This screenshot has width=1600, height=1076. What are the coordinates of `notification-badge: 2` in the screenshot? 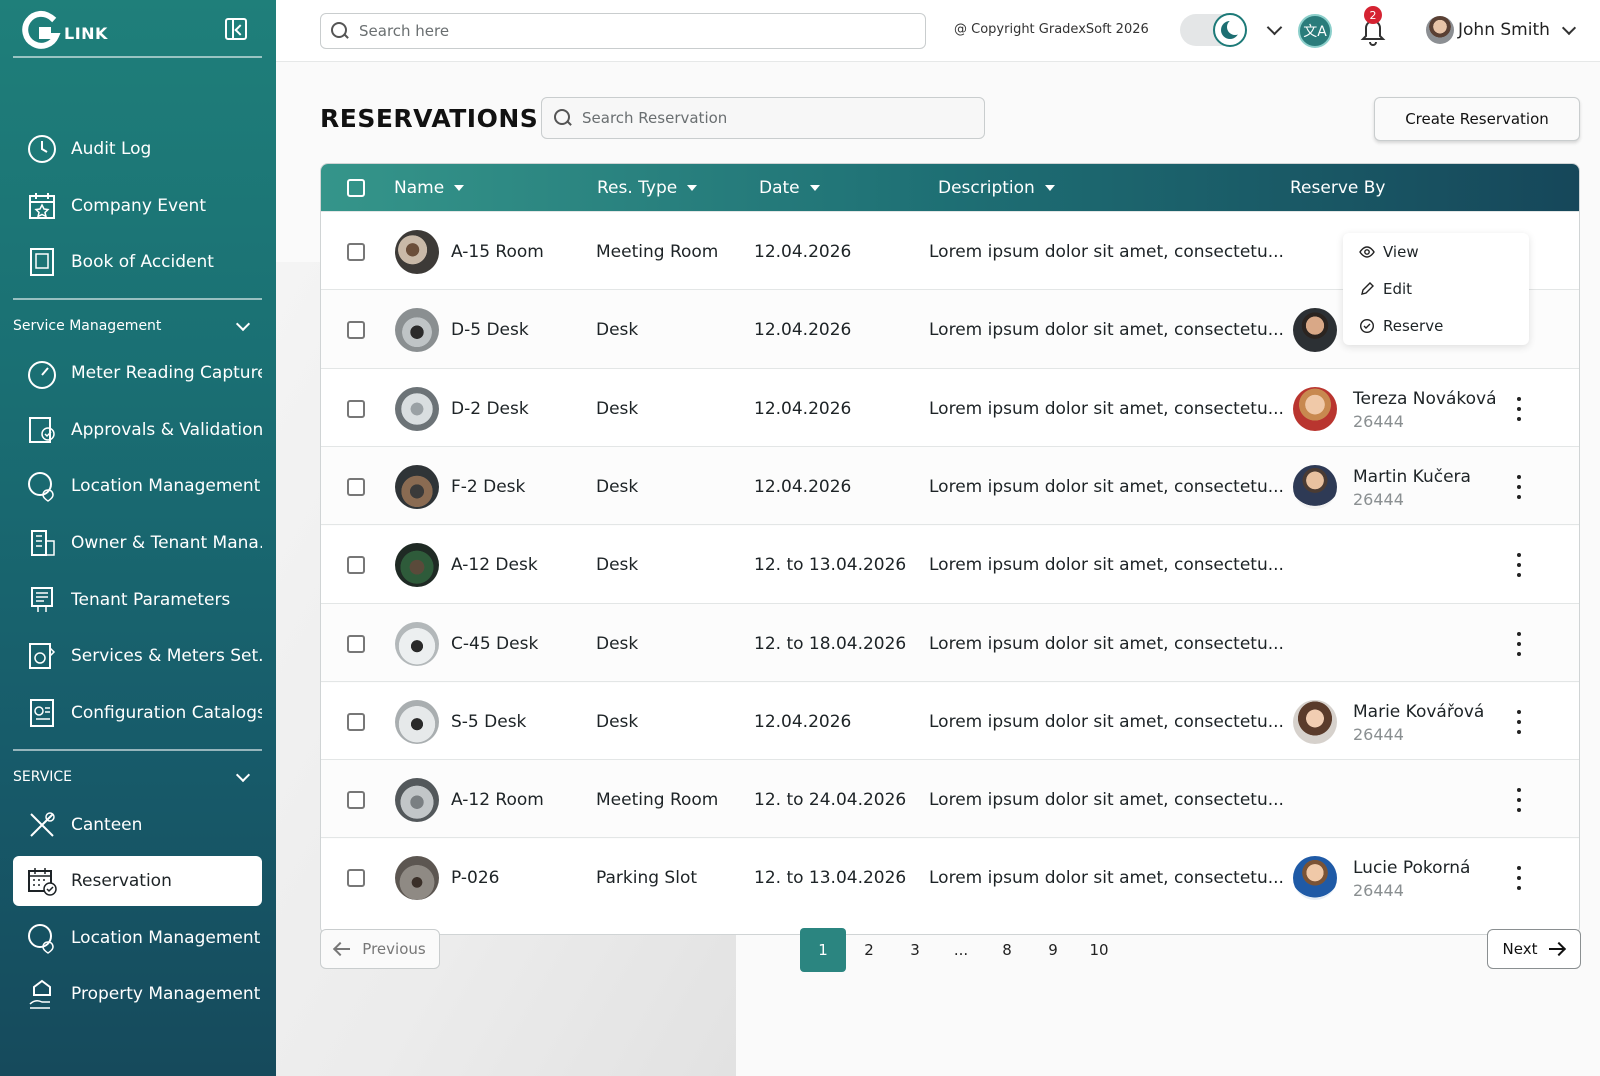 It's located at (1373, 15).